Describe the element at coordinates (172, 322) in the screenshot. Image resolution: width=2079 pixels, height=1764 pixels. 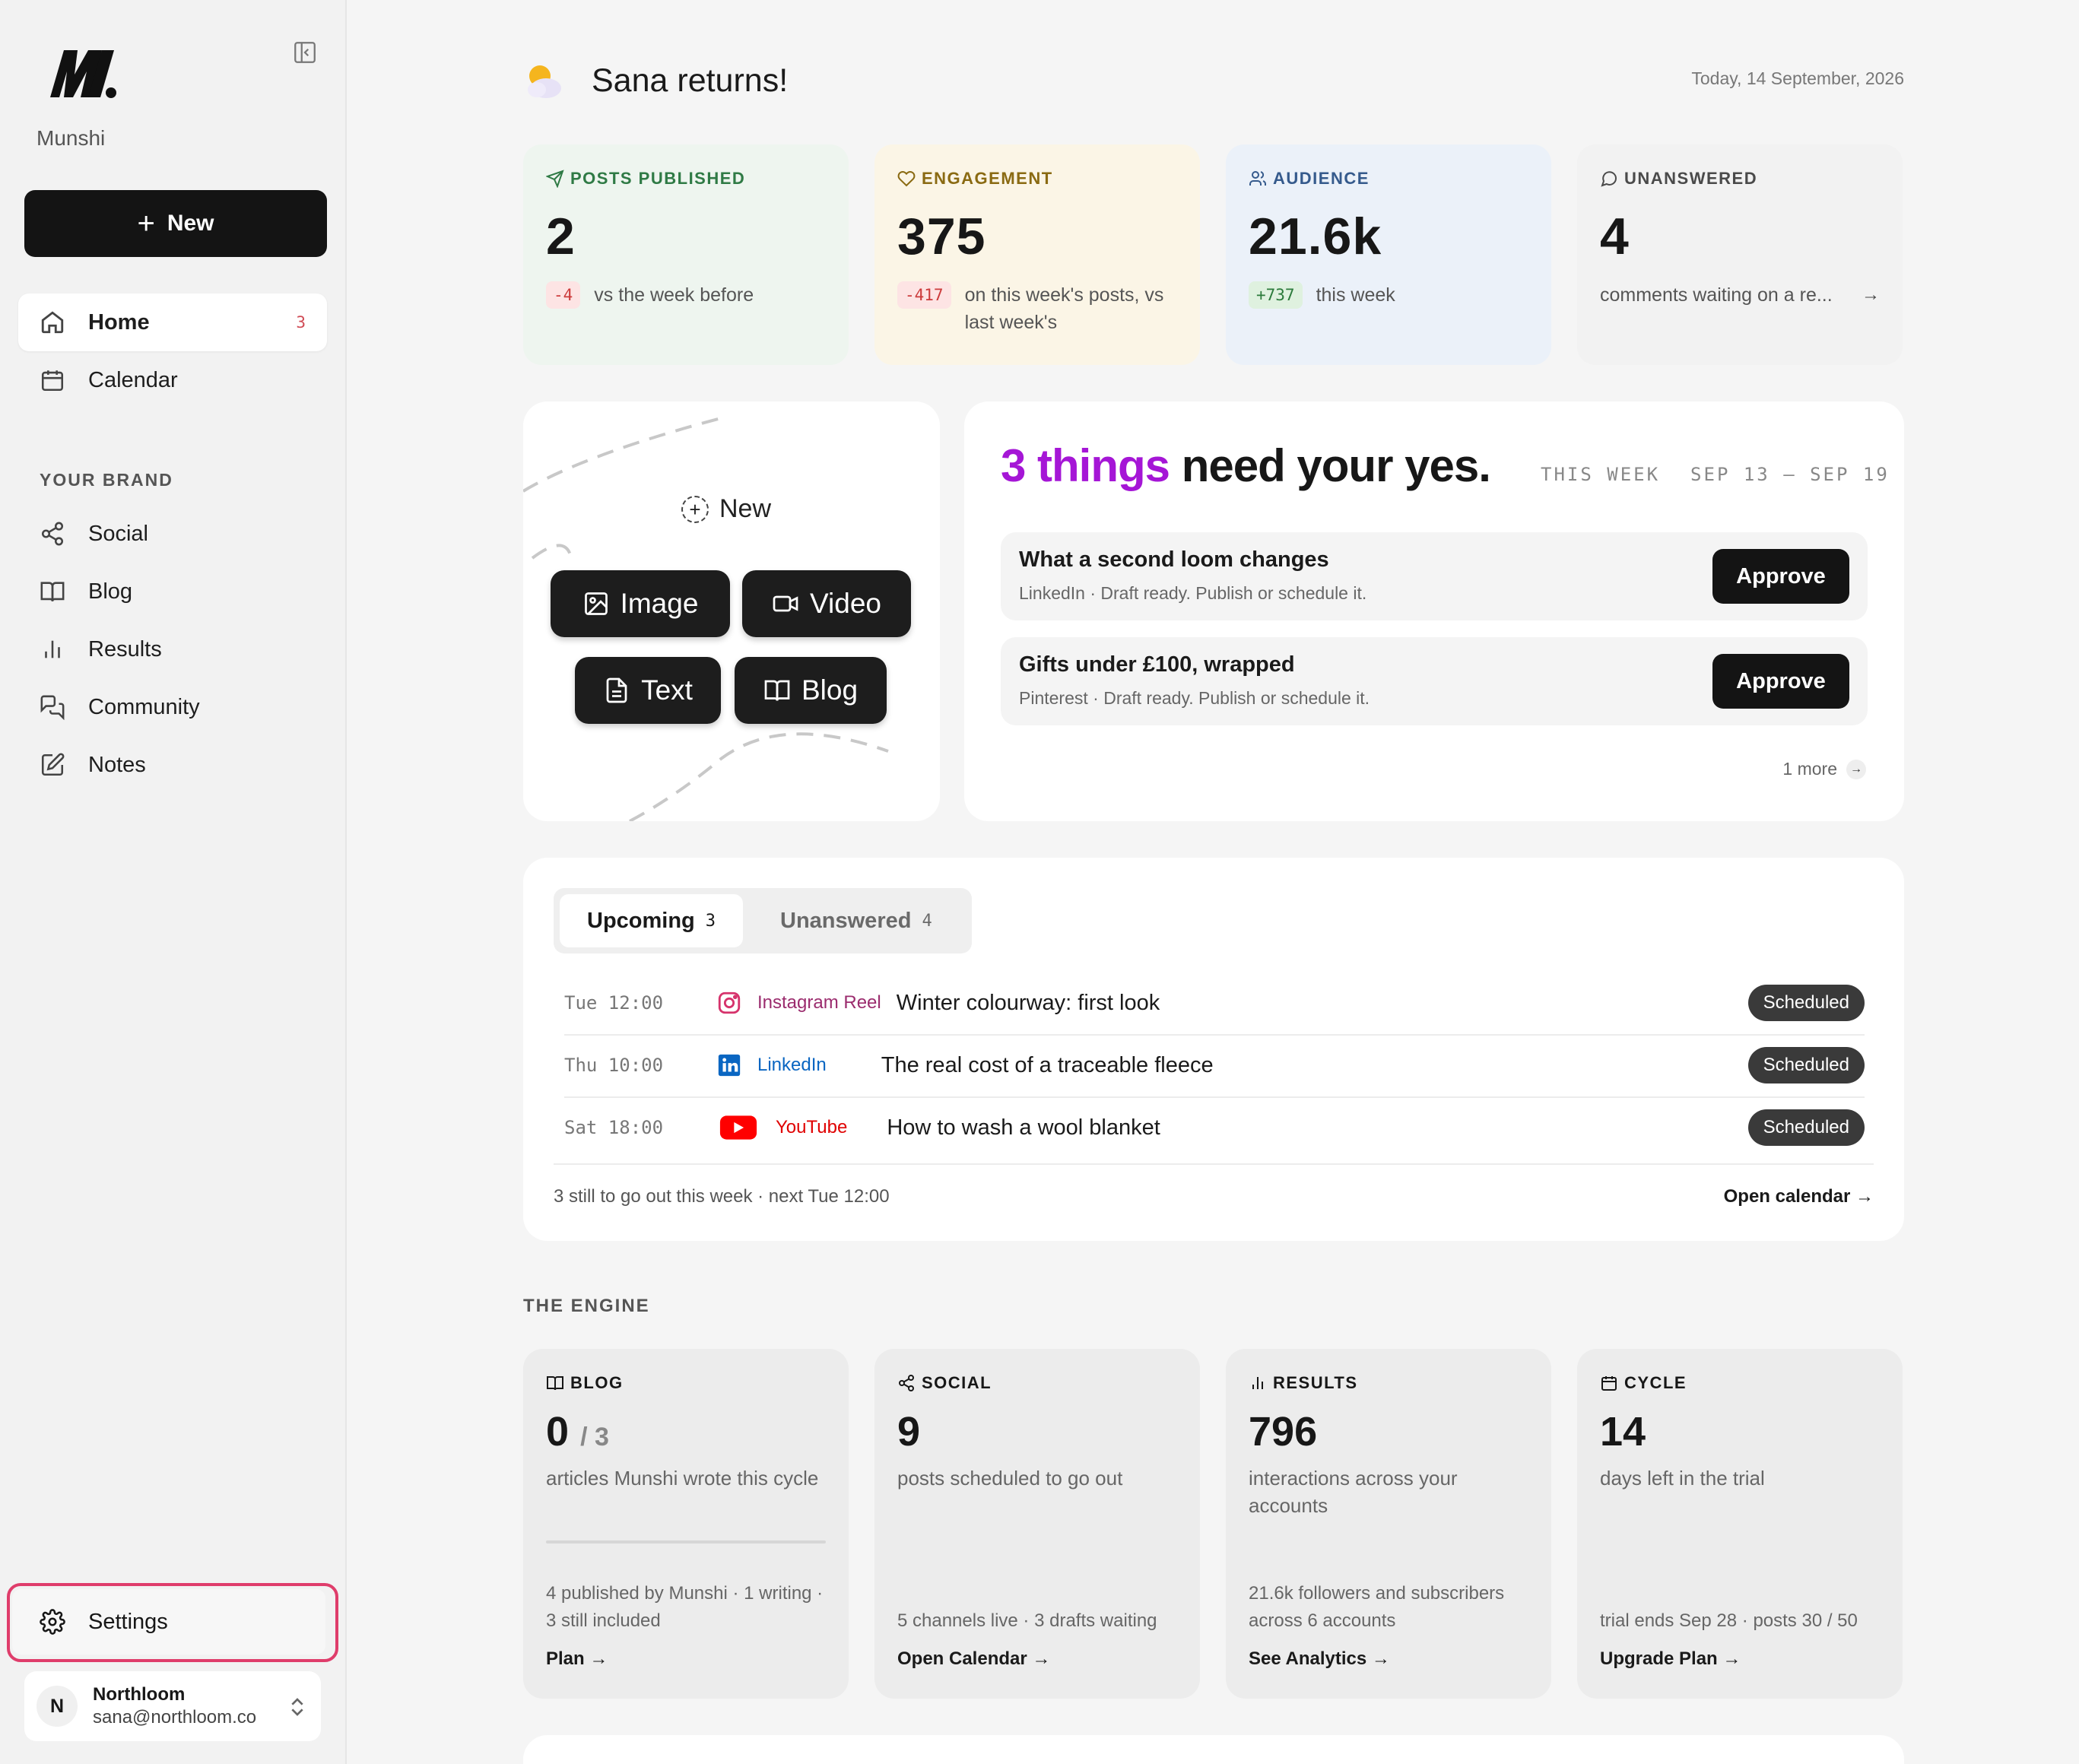
I see `sidebar-item-home: Home 3` at that location.